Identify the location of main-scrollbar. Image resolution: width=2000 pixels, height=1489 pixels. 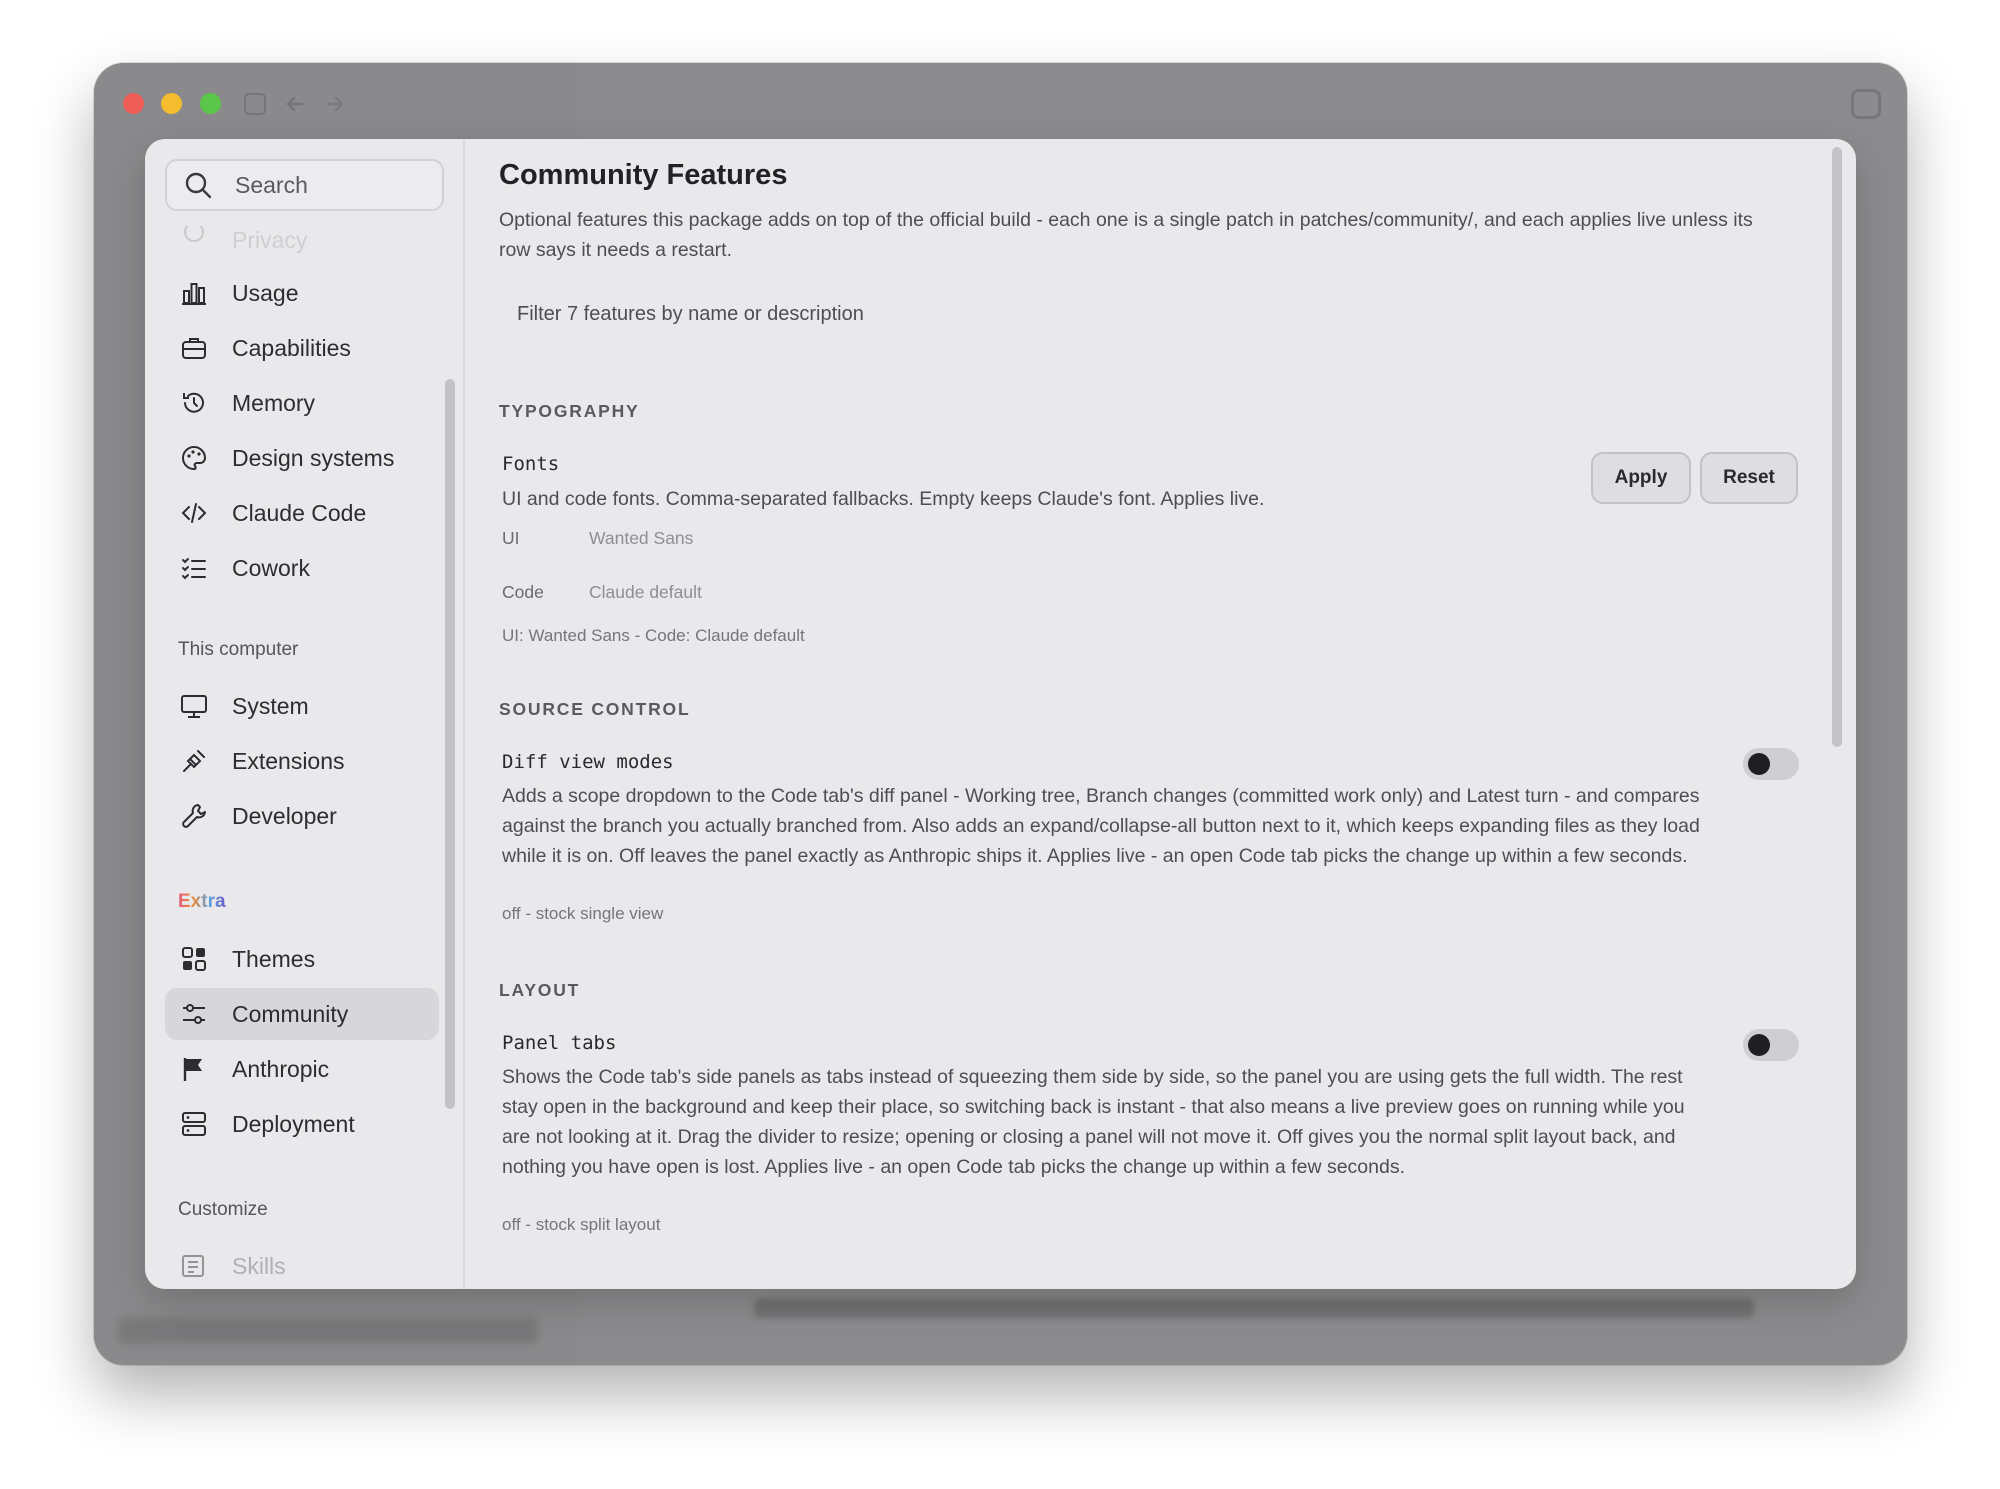
(1837, 447).